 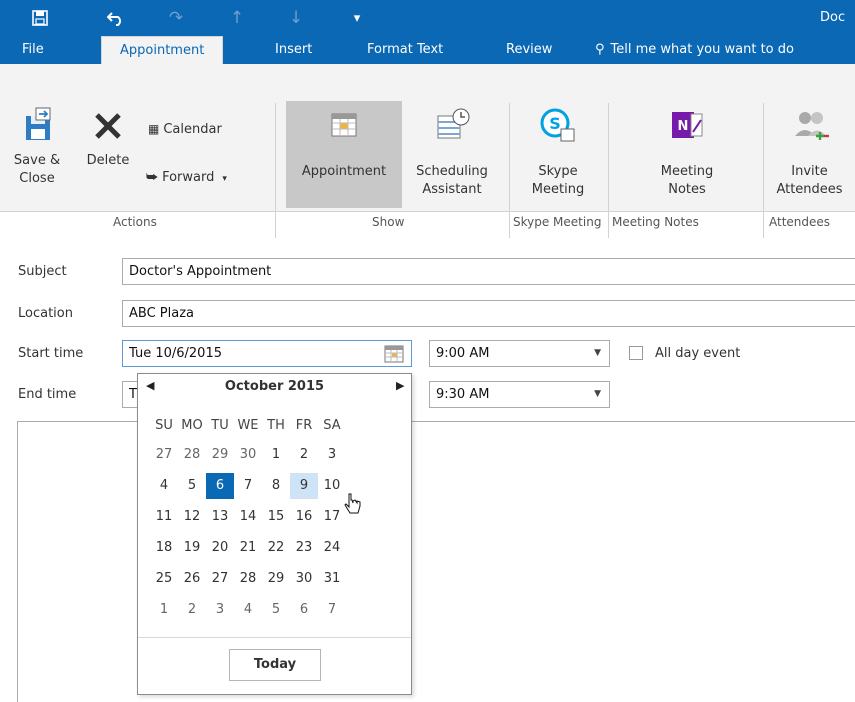 I want to click on tab-format-text: Format Text, so click(x=405, y=50).